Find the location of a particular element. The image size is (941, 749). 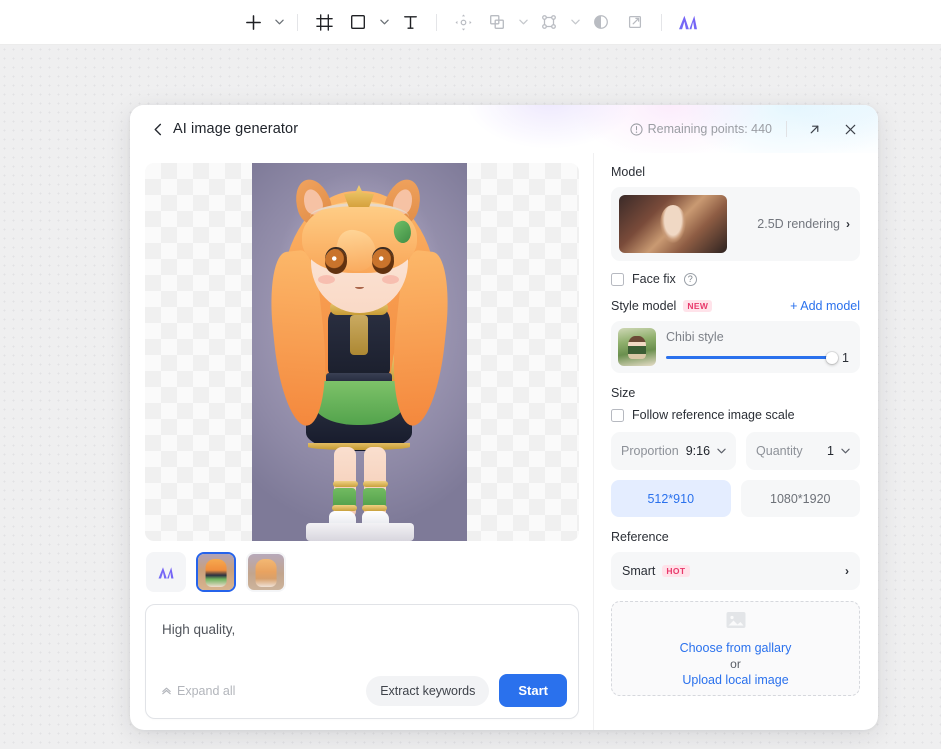

chevron-down-icon-proportion is located at coordinates (721, 451).